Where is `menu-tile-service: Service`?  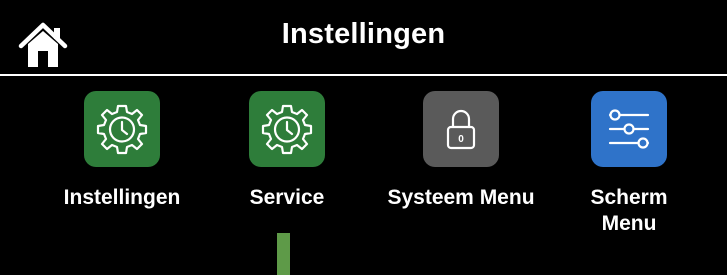 menu-tile-service: Service is located at coordinates (287, 151).